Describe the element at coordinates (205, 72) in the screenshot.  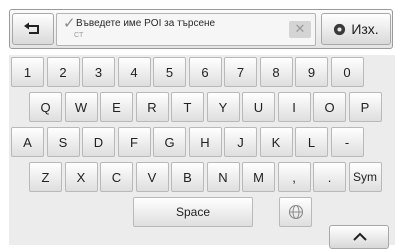
I see `key-6: 6` at that location.